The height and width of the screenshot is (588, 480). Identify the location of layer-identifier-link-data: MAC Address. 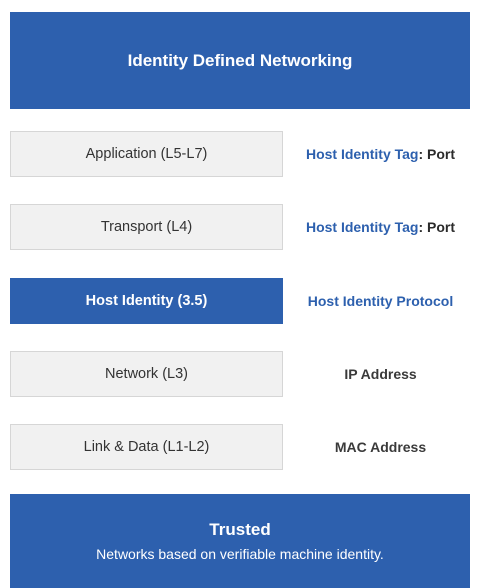
(380, 447).